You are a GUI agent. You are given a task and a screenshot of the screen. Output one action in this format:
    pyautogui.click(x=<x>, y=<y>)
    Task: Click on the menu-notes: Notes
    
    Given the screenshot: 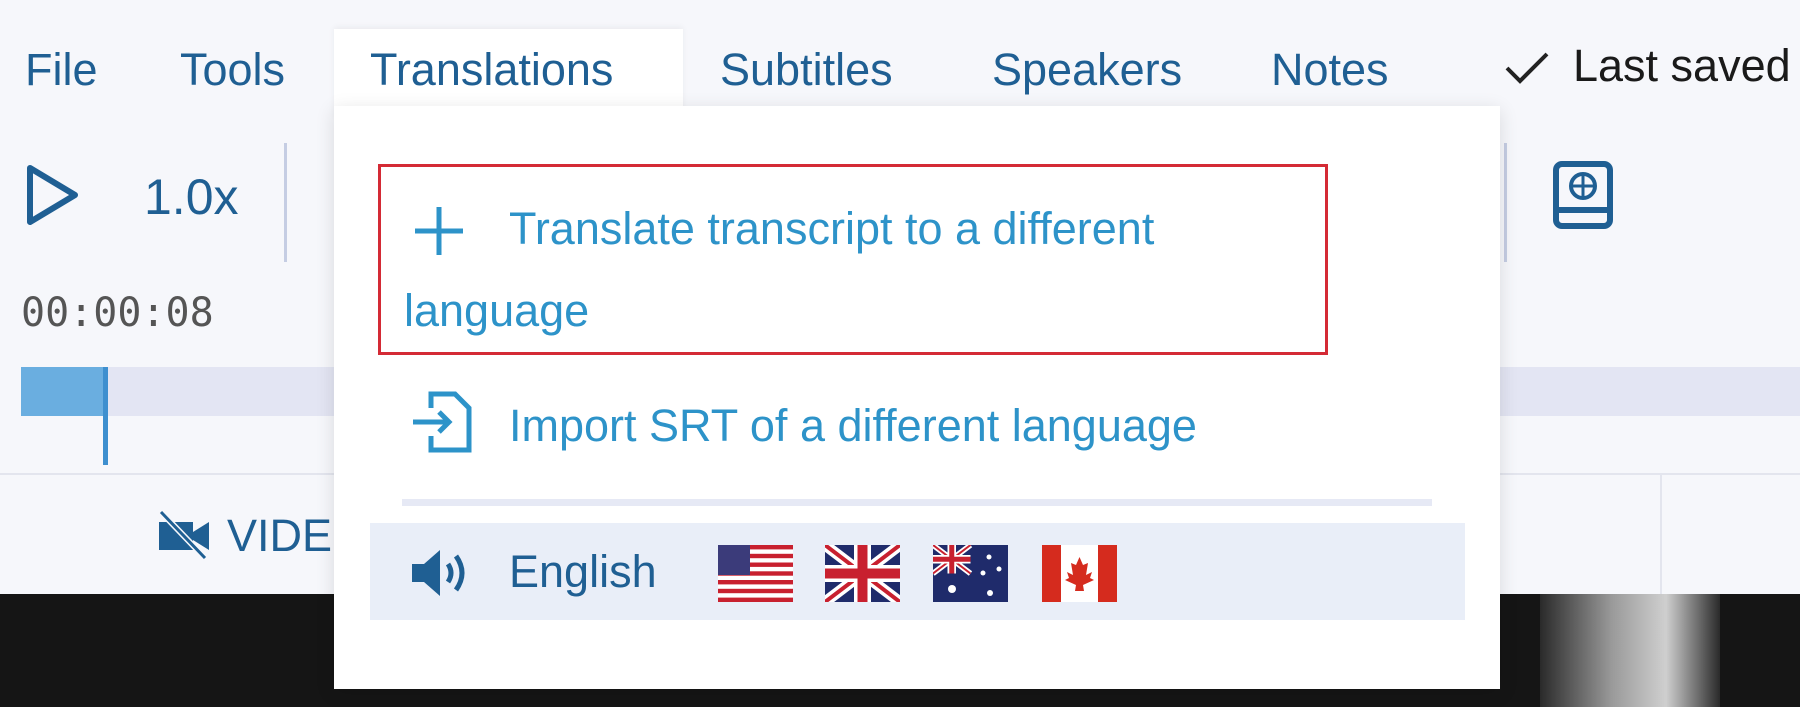 What is the action you would take?
    pyautogui.click(x=1330, y=70)
    